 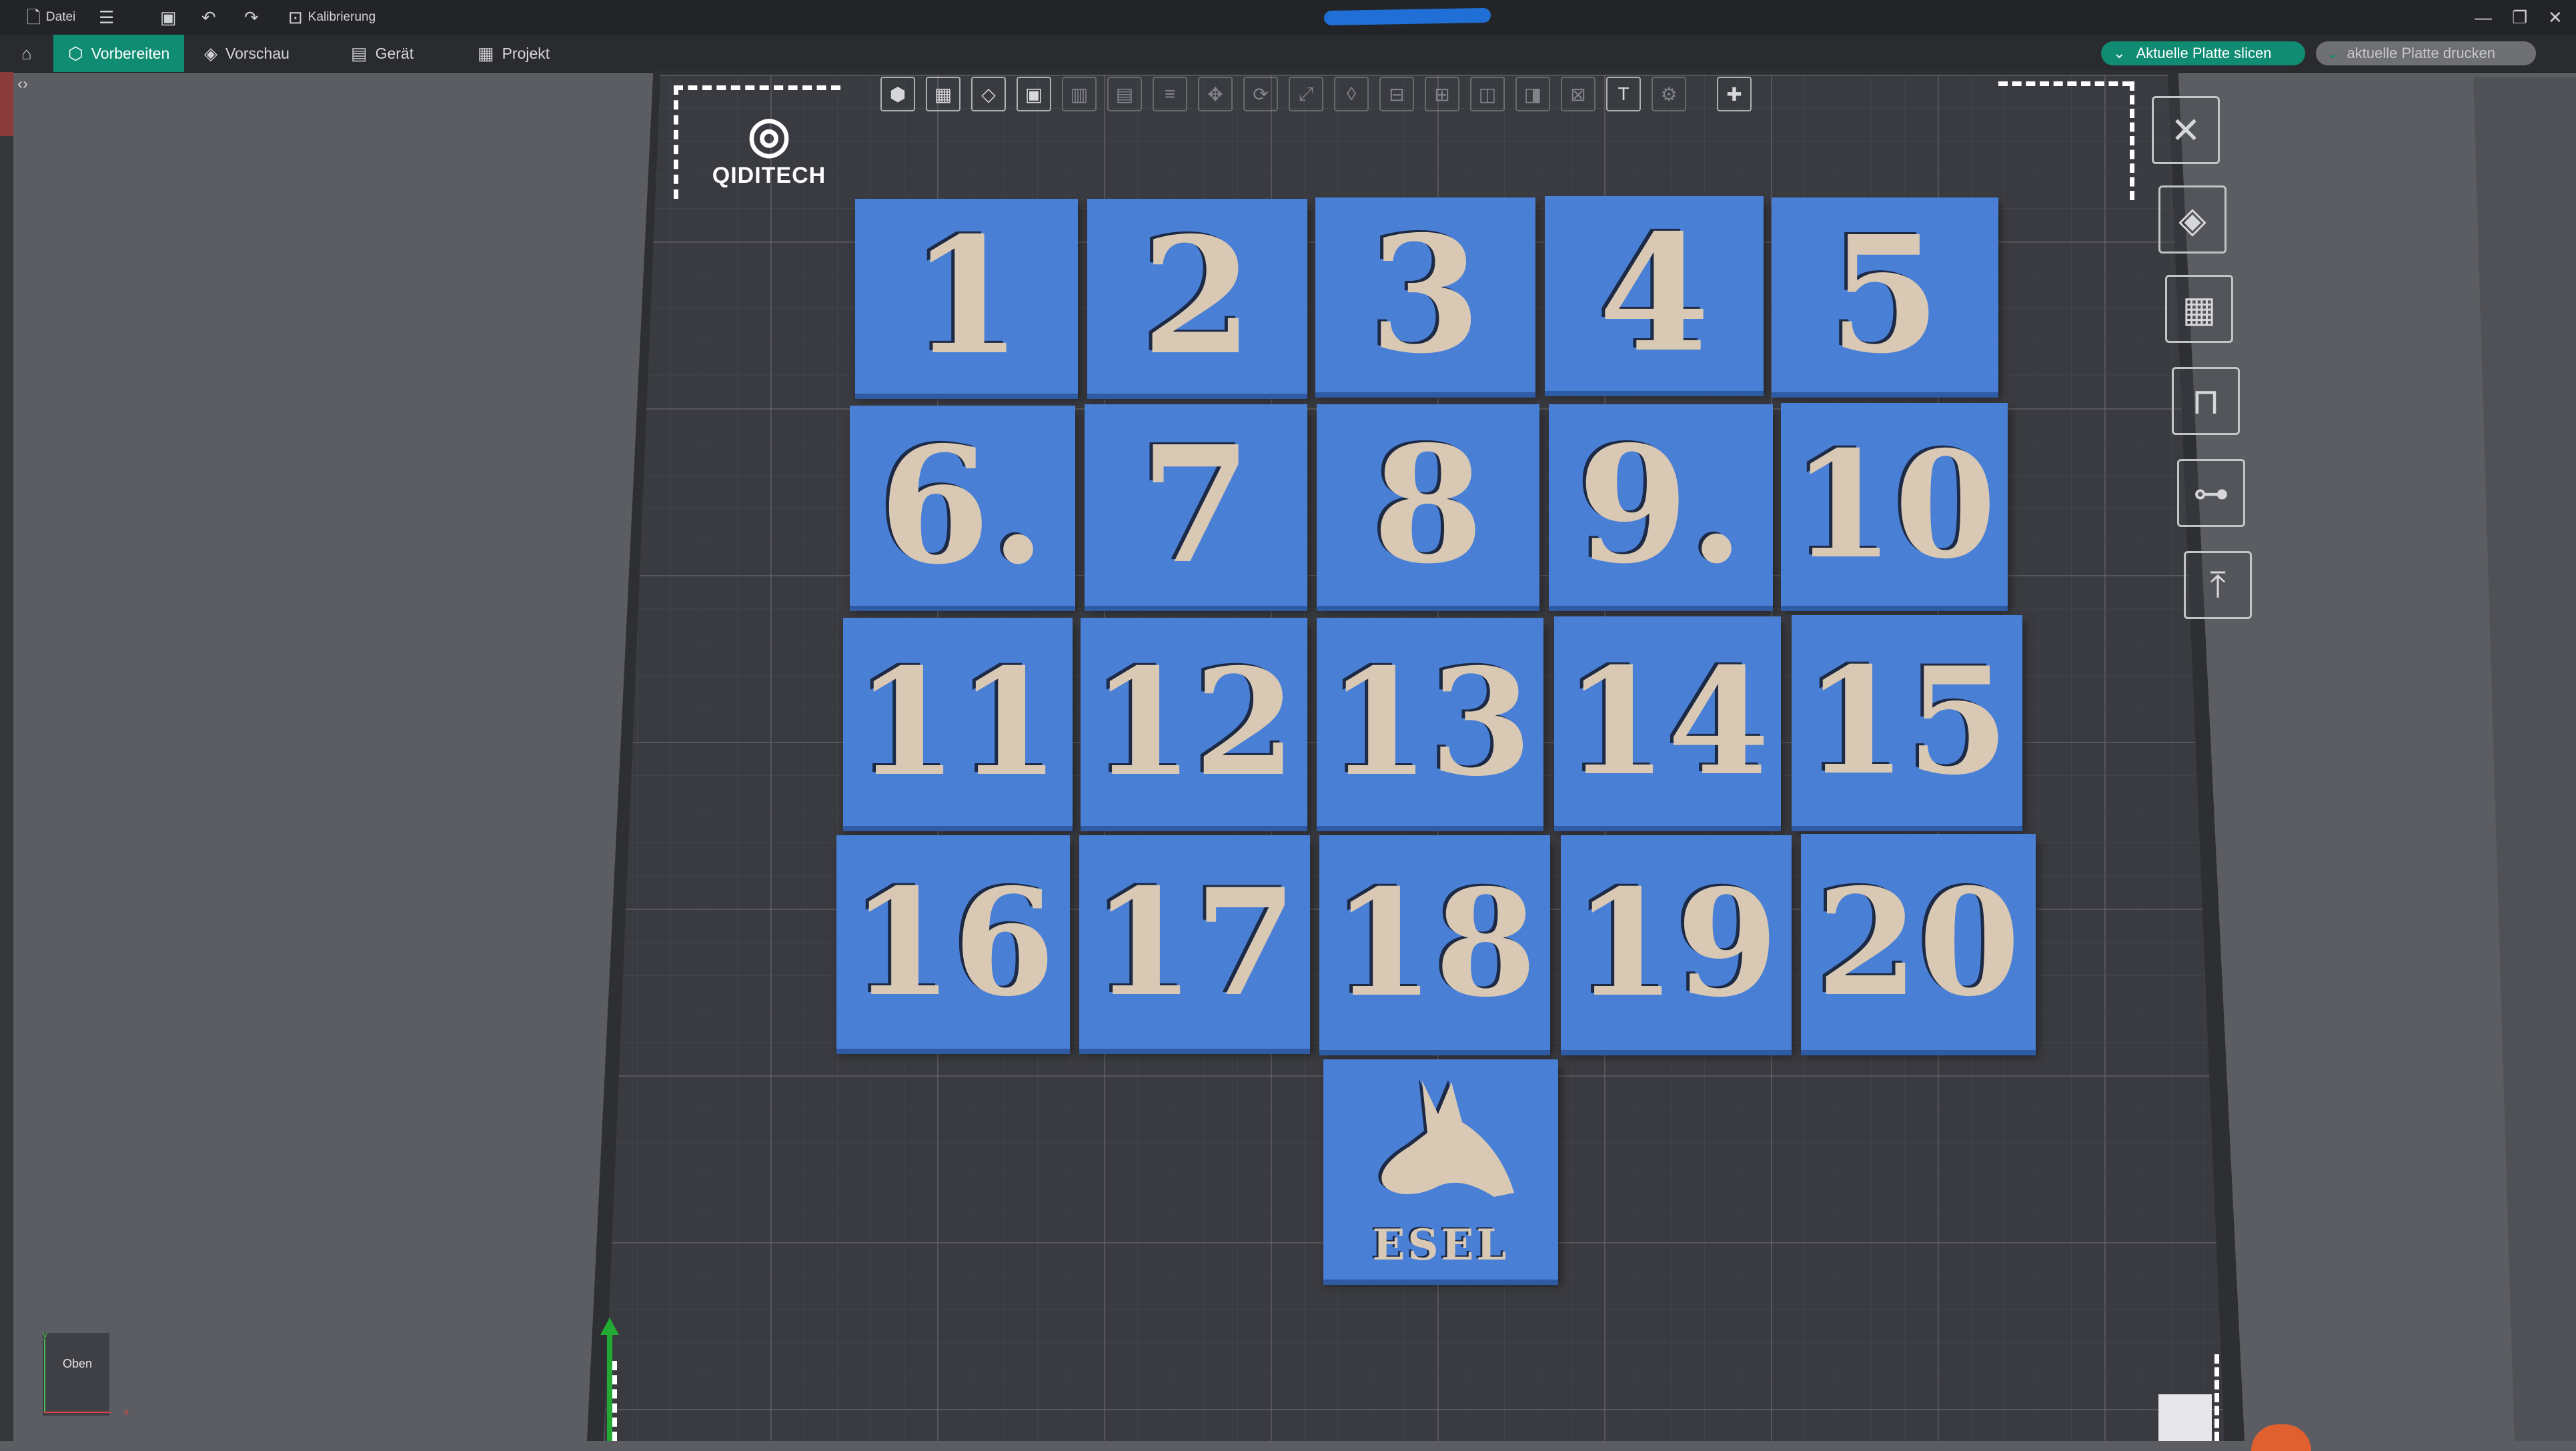 What do you see at coordinates (897, 94) in the screenshot?
I see `add-object-tool: ⬢` at bounding box center [897, 94].